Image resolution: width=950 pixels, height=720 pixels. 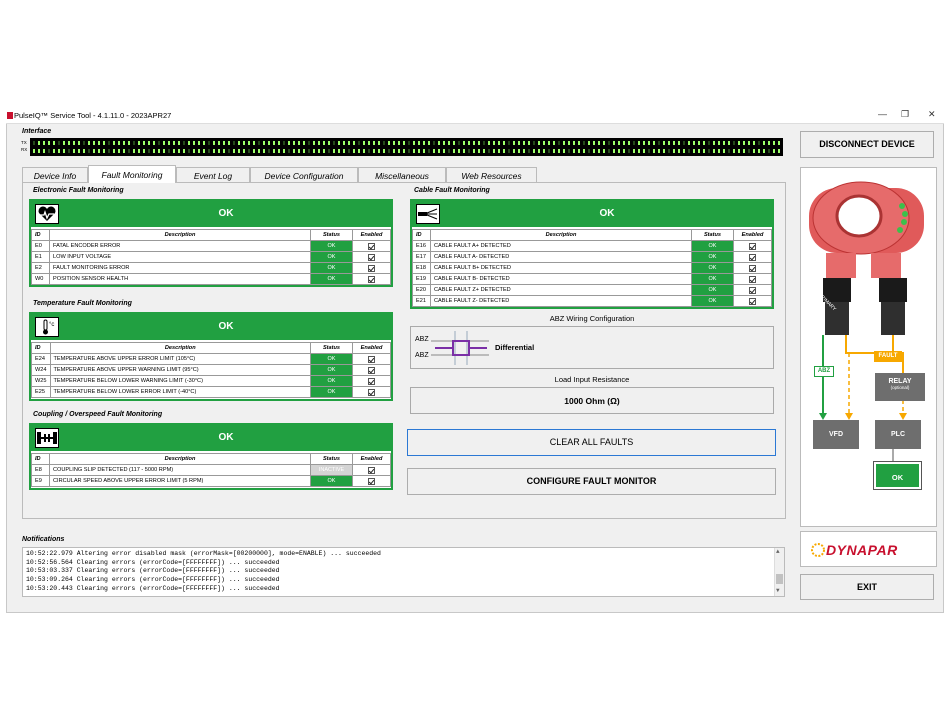 What do you see at coordinates (778, 552) in the screenshot?
I see `scroll-up-icon: ▲` at bounding box center [778, 552].